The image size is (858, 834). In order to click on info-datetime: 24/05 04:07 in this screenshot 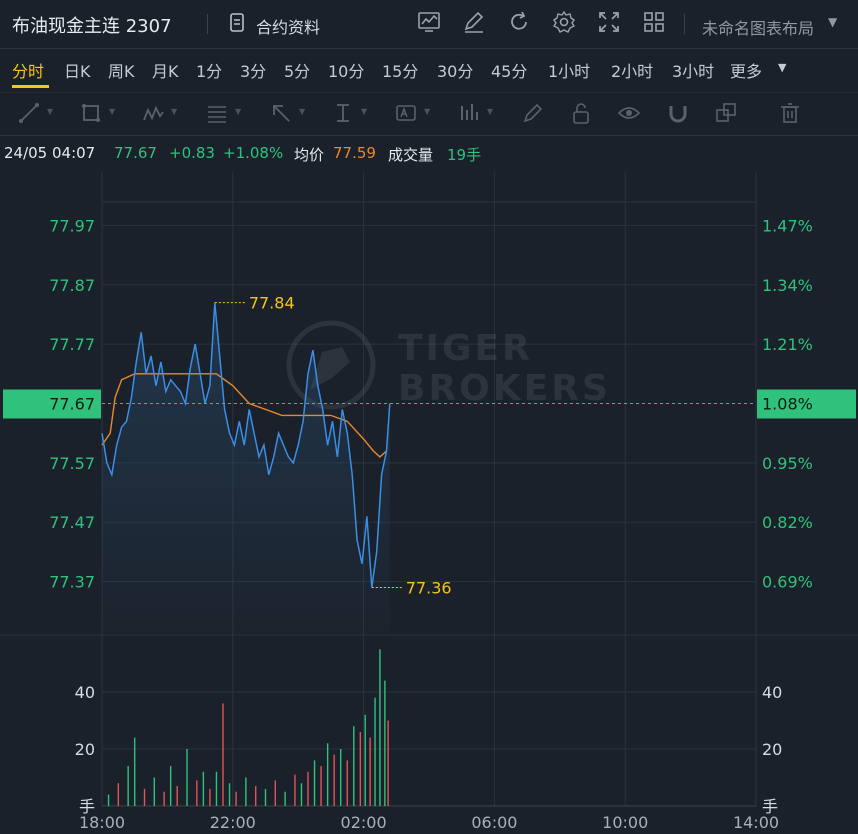, I will do `click(50, 153)`.